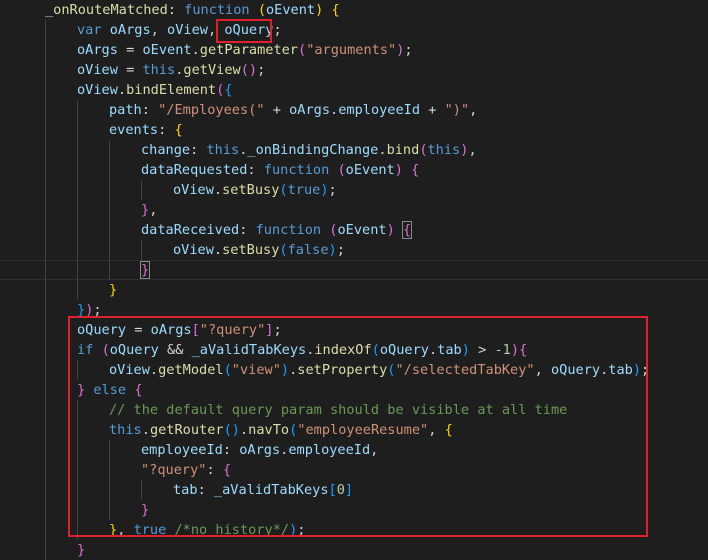 The height and width of the screenshot is (560, 708). What do you see at coordinates (212, 70) in the screenshot?
I see `code-token: getView` at bounding box center [212, 70].